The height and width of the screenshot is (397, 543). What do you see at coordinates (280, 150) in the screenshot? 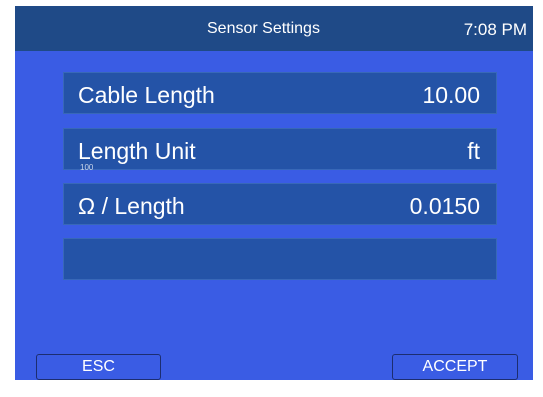
I see `setting-row-length-unit: Length Unit ft 100` at bounding box center [280, 150].